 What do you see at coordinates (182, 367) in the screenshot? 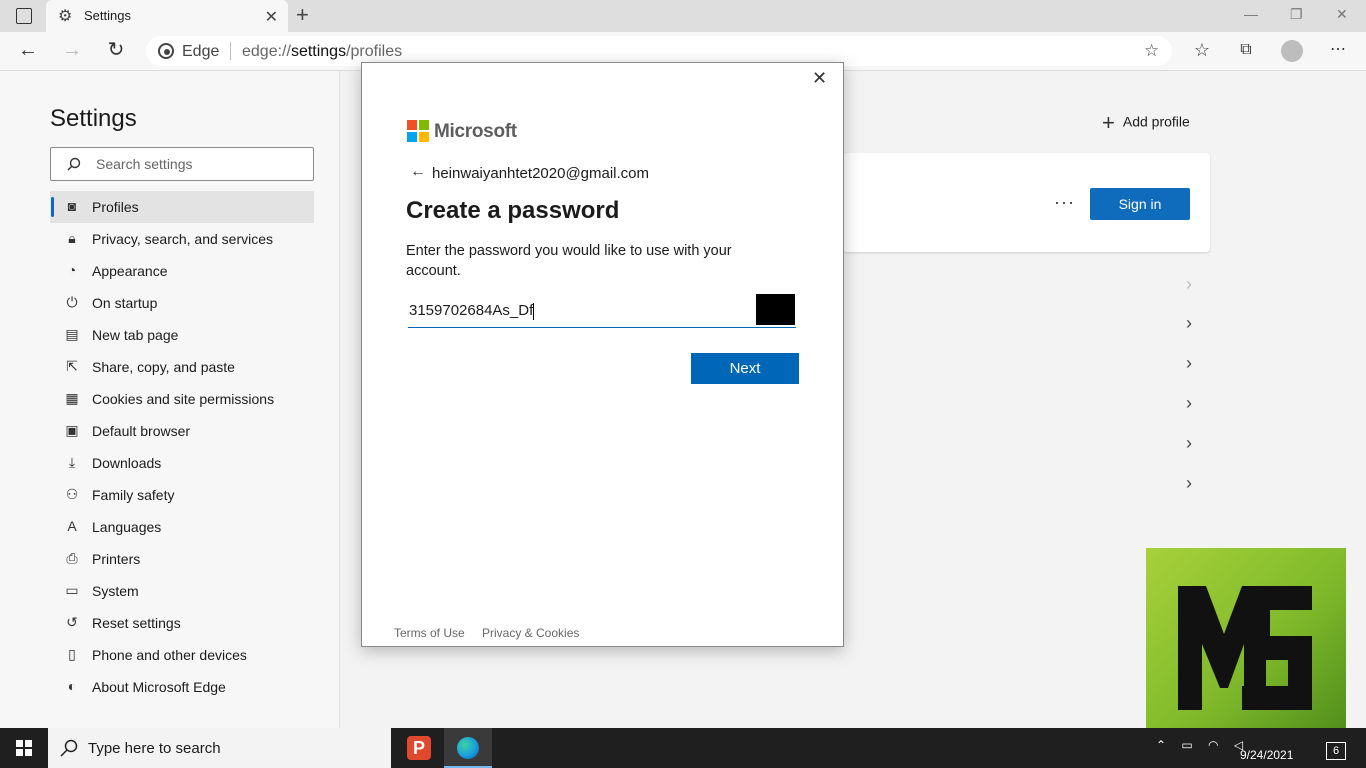
I see `sidebar-item-share: ⇱ Share, copy, and paste` at bounding box center [182, 367].